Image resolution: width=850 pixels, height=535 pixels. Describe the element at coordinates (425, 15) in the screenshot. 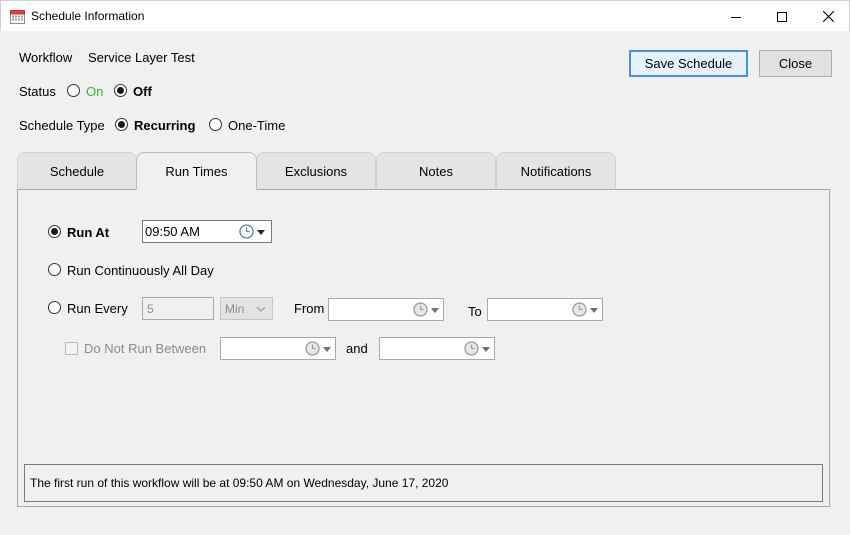

I see `title-bar: Schedule Information` at that location.